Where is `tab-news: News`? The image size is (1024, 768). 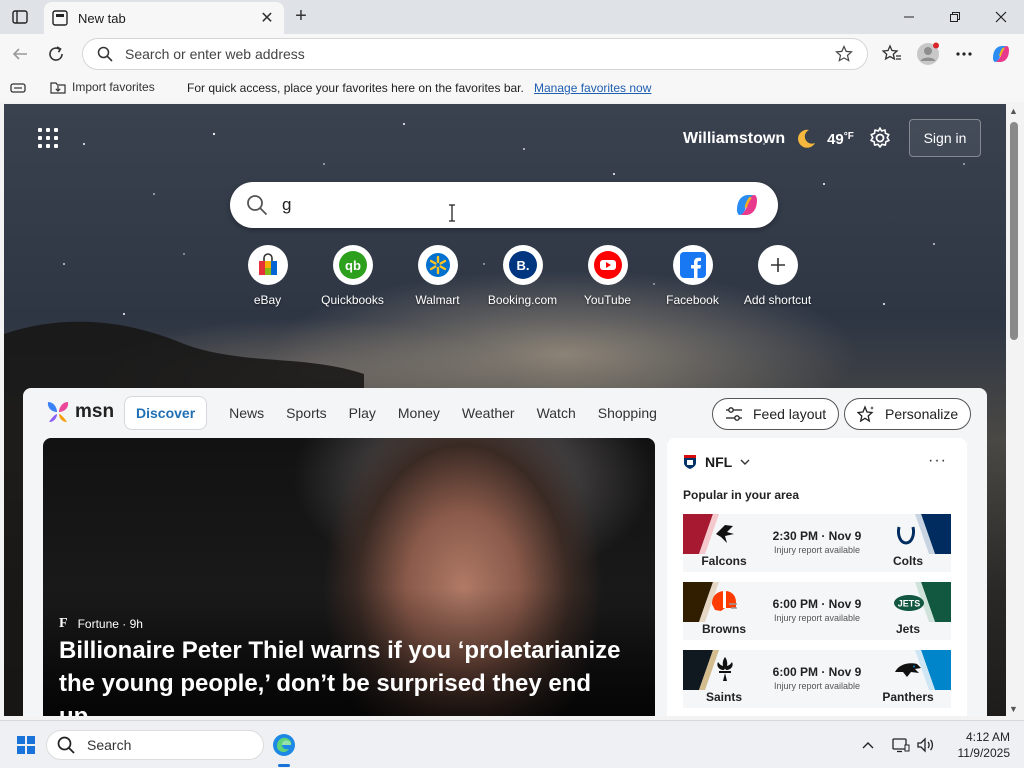 tab-news: News is located at coordinates (246, 413).